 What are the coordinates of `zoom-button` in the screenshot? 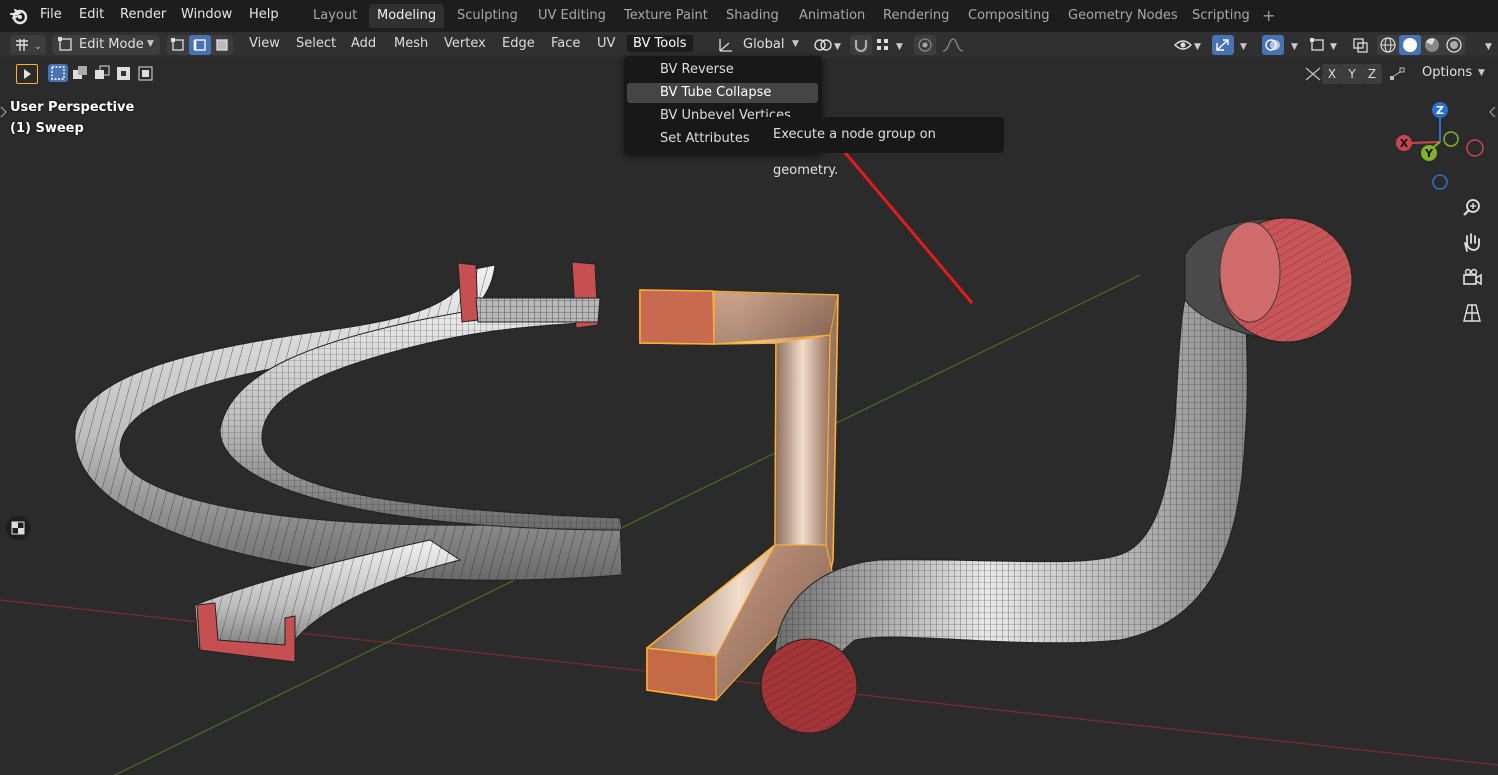 It's located at (1472, 208).